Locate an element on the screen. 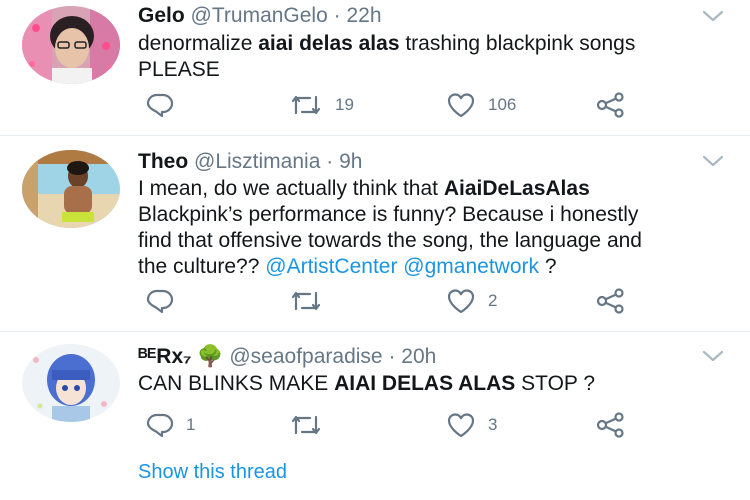 The image size is (750, 500). mention-link: @gmanetwork is located at coordinates (471, 266).